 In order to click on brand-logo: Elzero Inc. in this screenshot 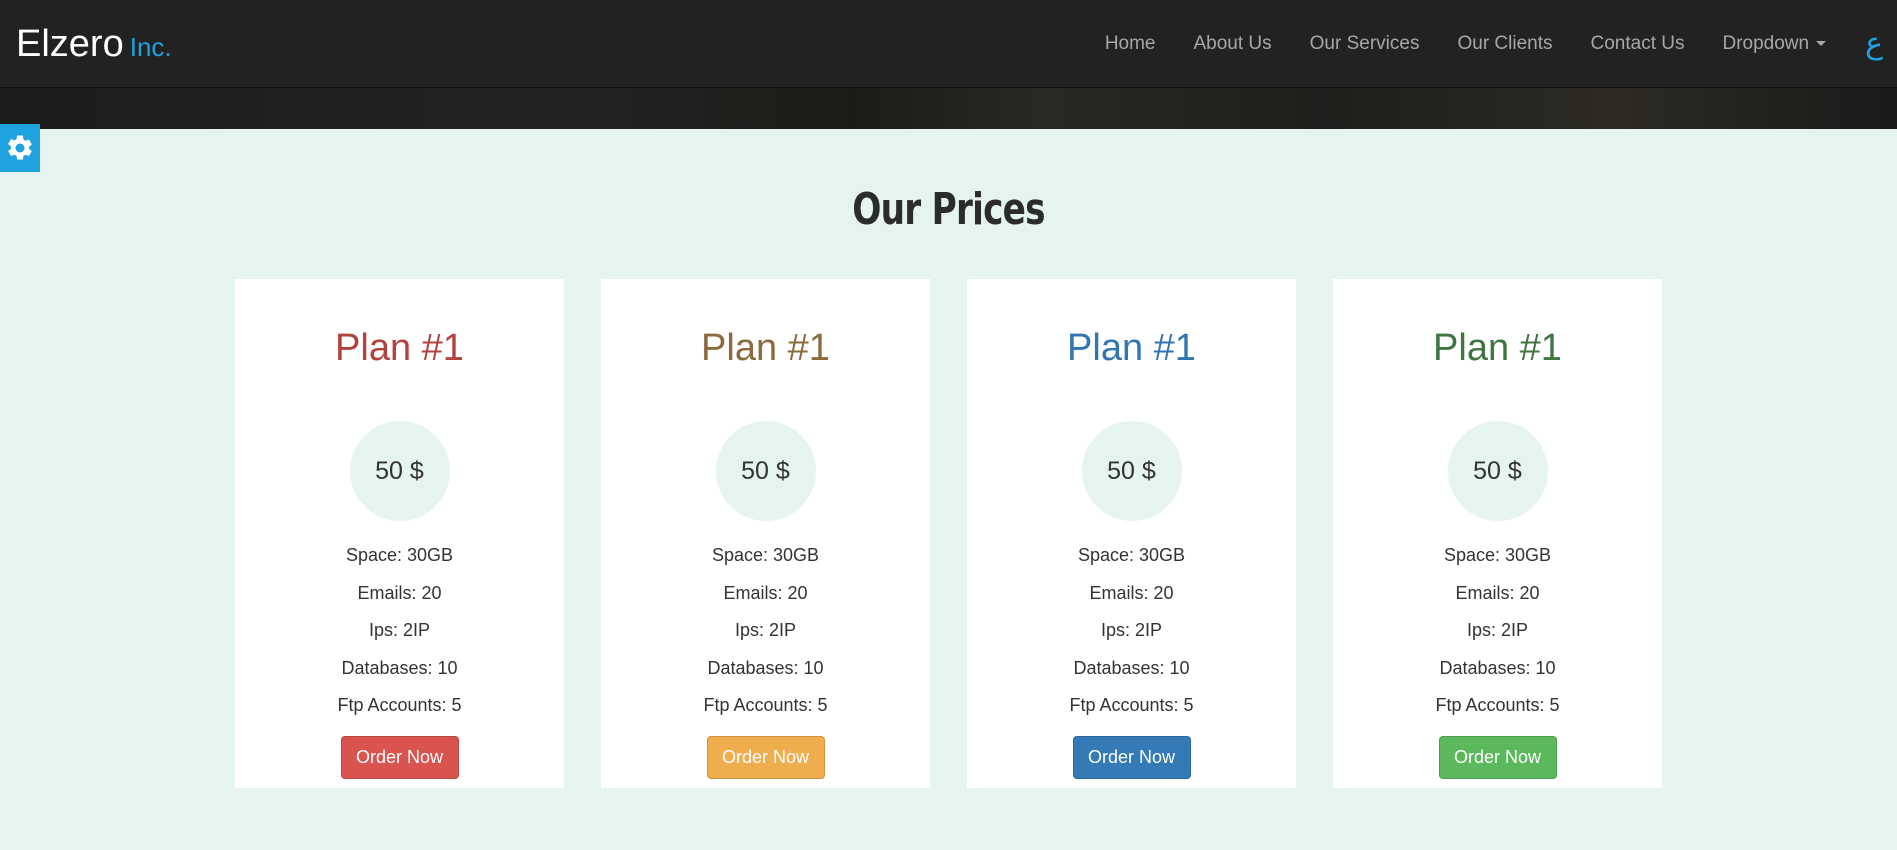, I will do `click(94, 45)`.